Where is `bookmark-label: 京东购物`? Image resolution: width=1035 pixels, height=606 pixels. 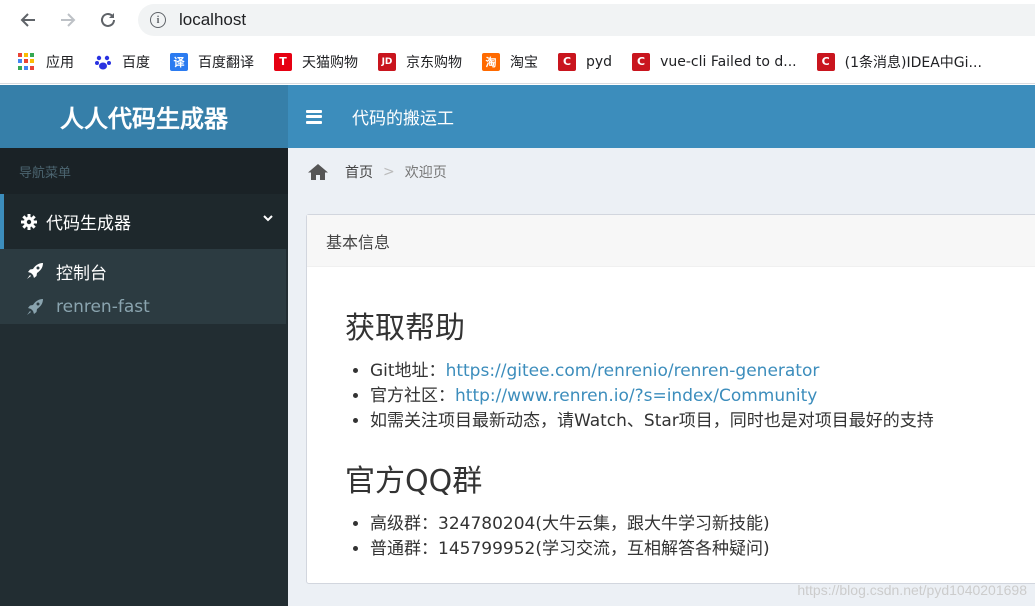
bookmark-label: 京东购物 is located at coordinates (434, 62).